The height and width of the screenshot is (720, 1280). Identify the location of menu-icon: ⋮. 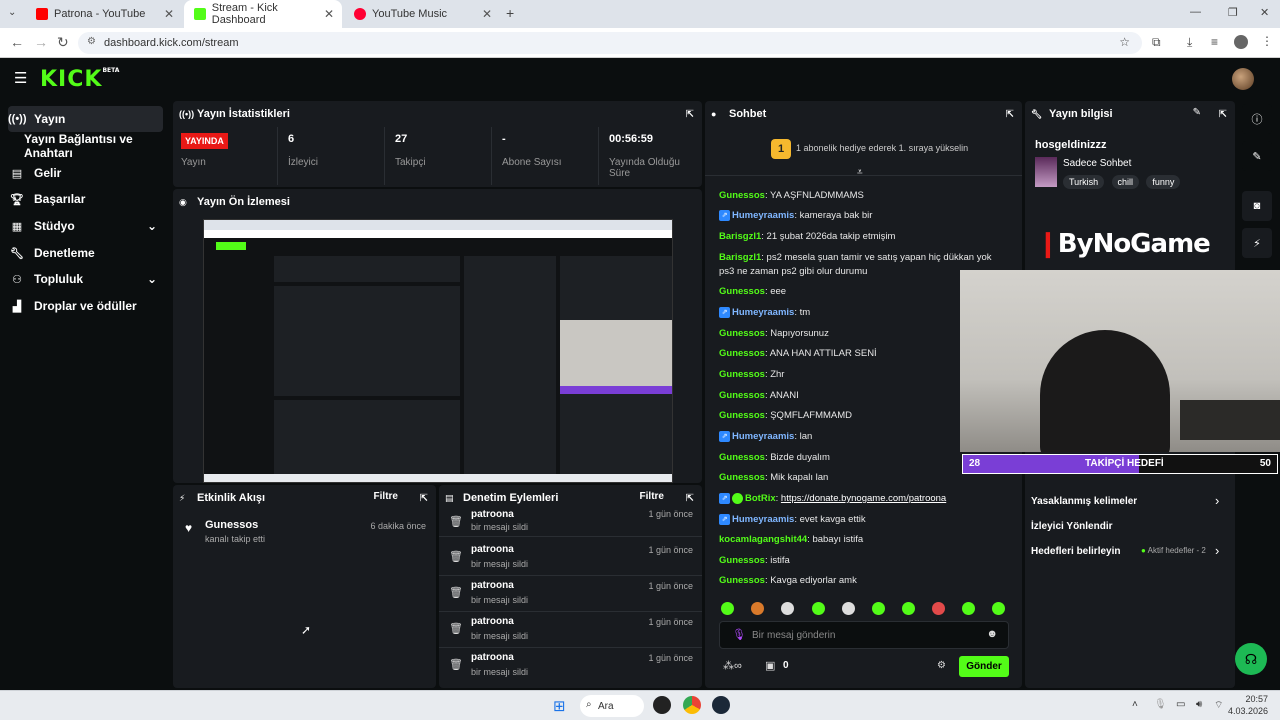
(1267, 41).